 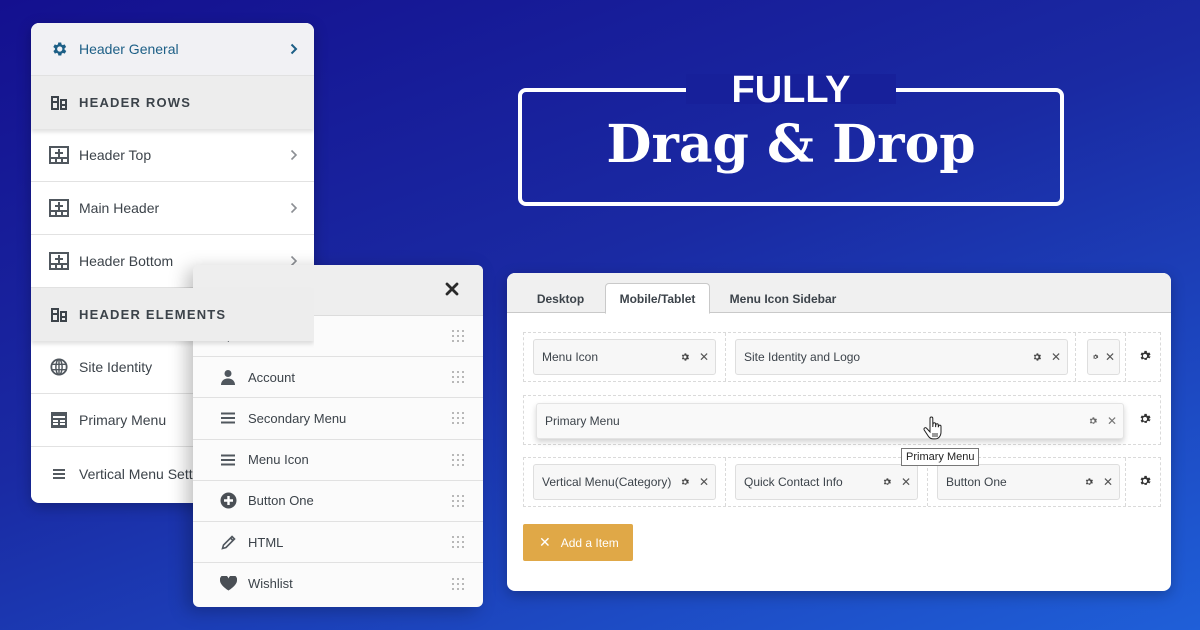 I want to click on section-header-elements: HEADER ELEMENTS, so click(x=172, y=314).